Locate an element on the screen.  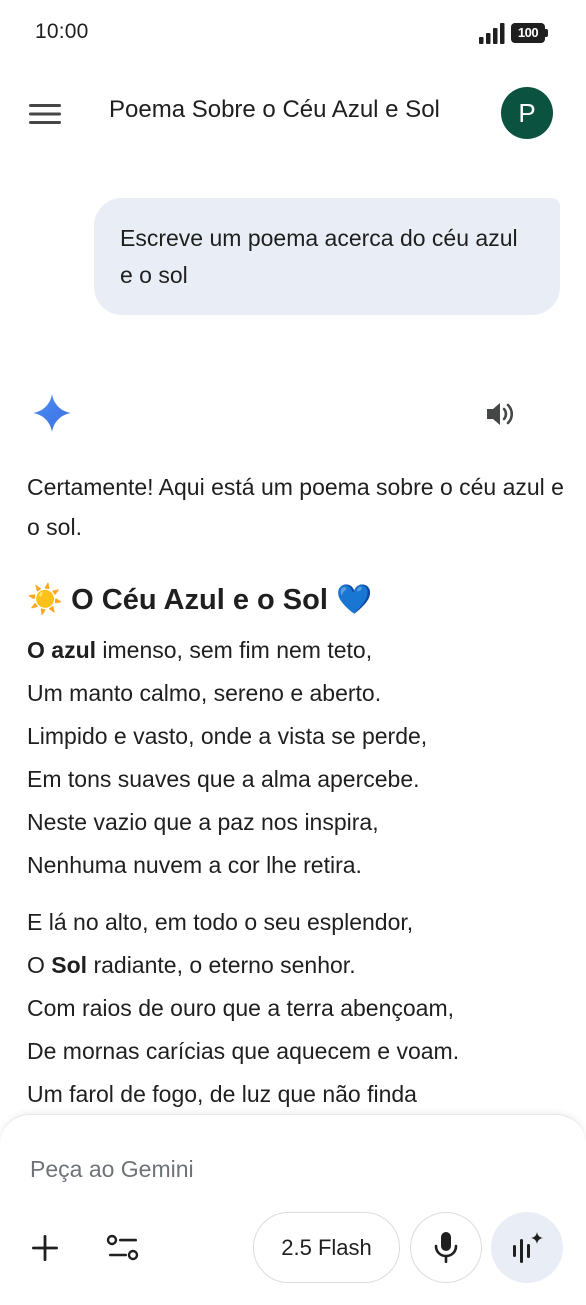
battery-icon: 100 is located at coordinates (530, 33).